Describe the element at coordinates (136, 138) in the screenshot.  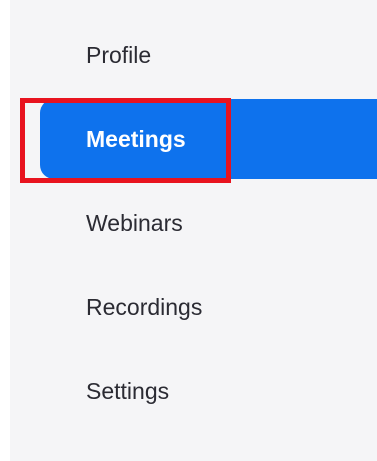
I see `sidebar-item-label: Meetings` at that location.